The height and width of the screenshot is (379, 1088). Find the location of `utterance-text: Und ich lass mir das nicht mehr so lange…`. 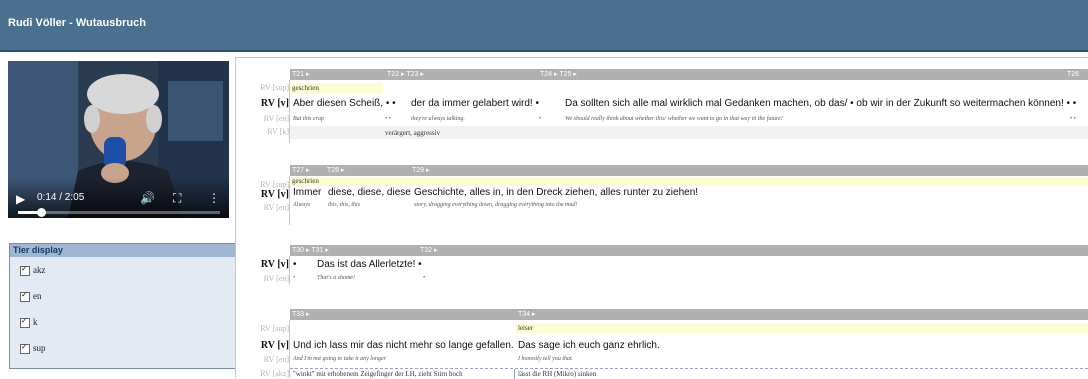

utterance-text: Und ich lass mir das nicht mehr so lange… is located at coordinates (403, 345).